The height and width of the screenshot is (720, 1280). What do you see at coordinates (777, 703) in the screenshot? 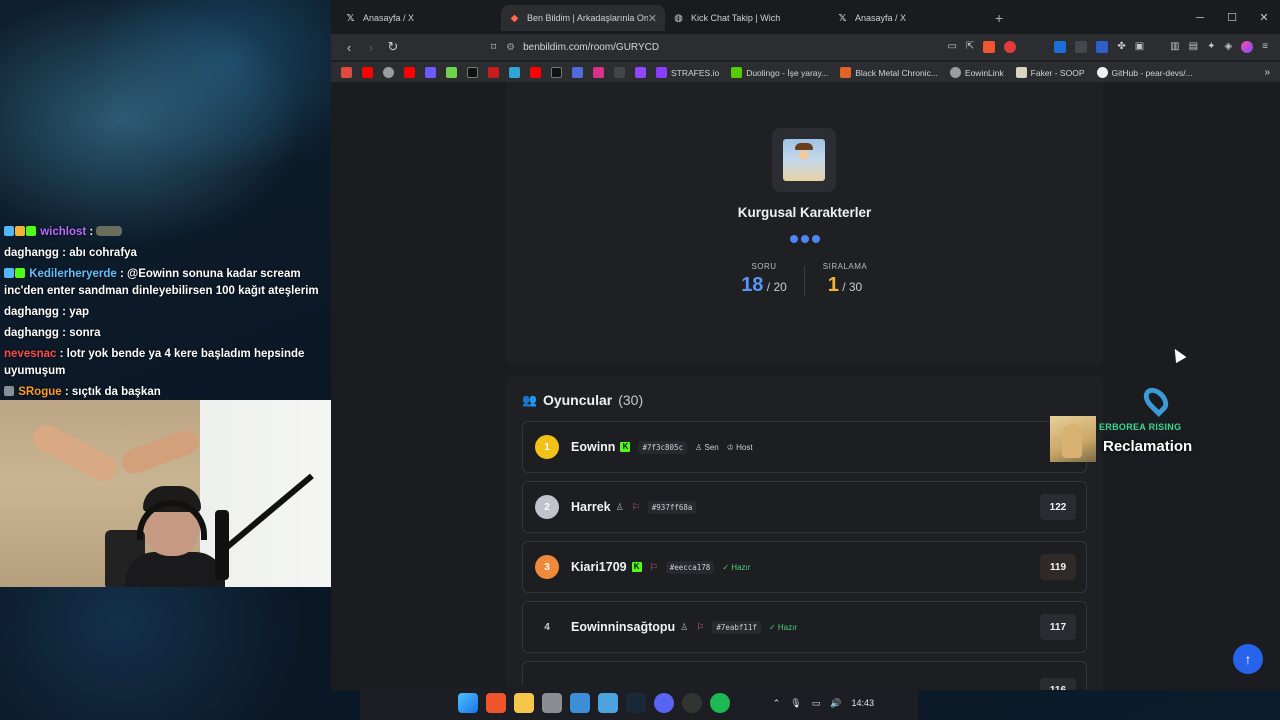
I see `chevron-up-icon: ⌃` at bounding box center [777, 703].